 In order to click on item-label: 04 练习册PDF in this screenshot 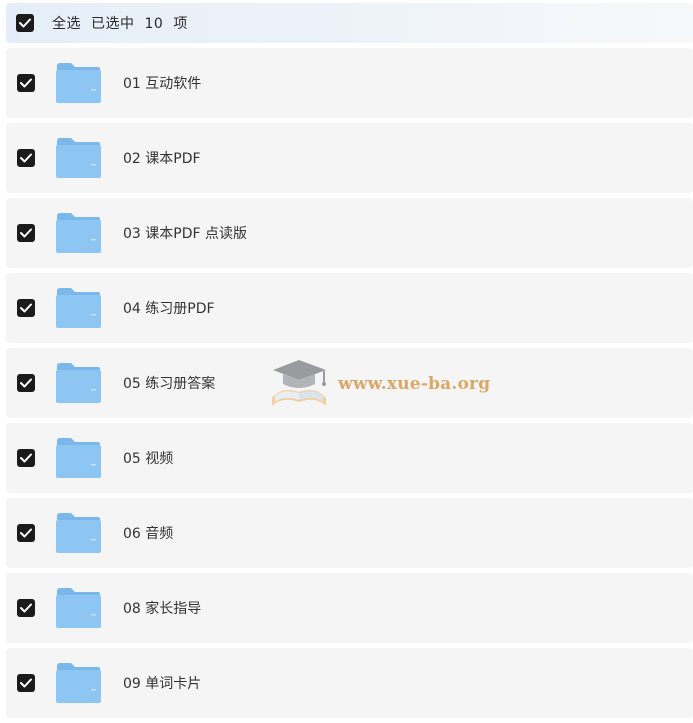, I will do `click(169, 309)`.